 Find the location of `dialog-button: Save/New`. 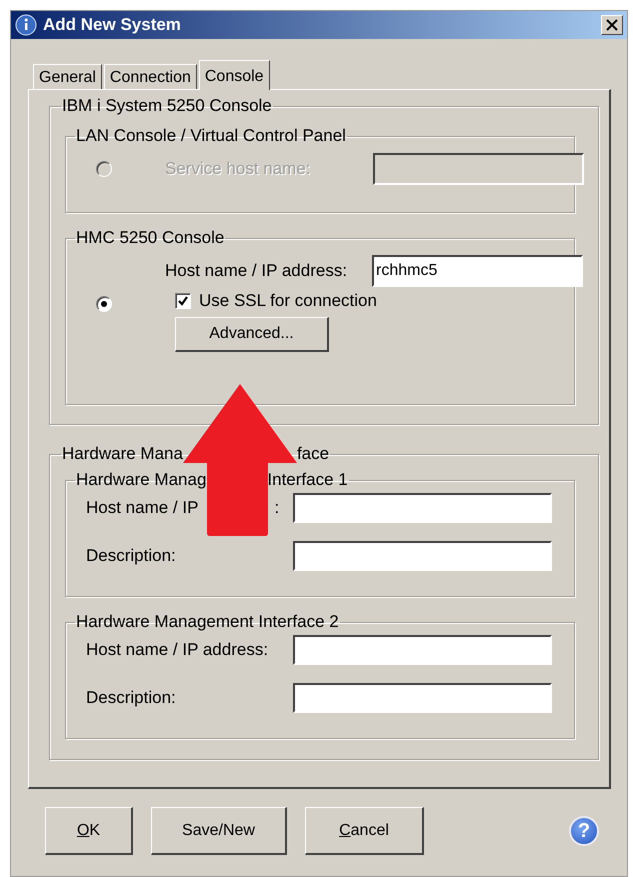

dialog-button: Save/New is located at coordinates (219, 831).